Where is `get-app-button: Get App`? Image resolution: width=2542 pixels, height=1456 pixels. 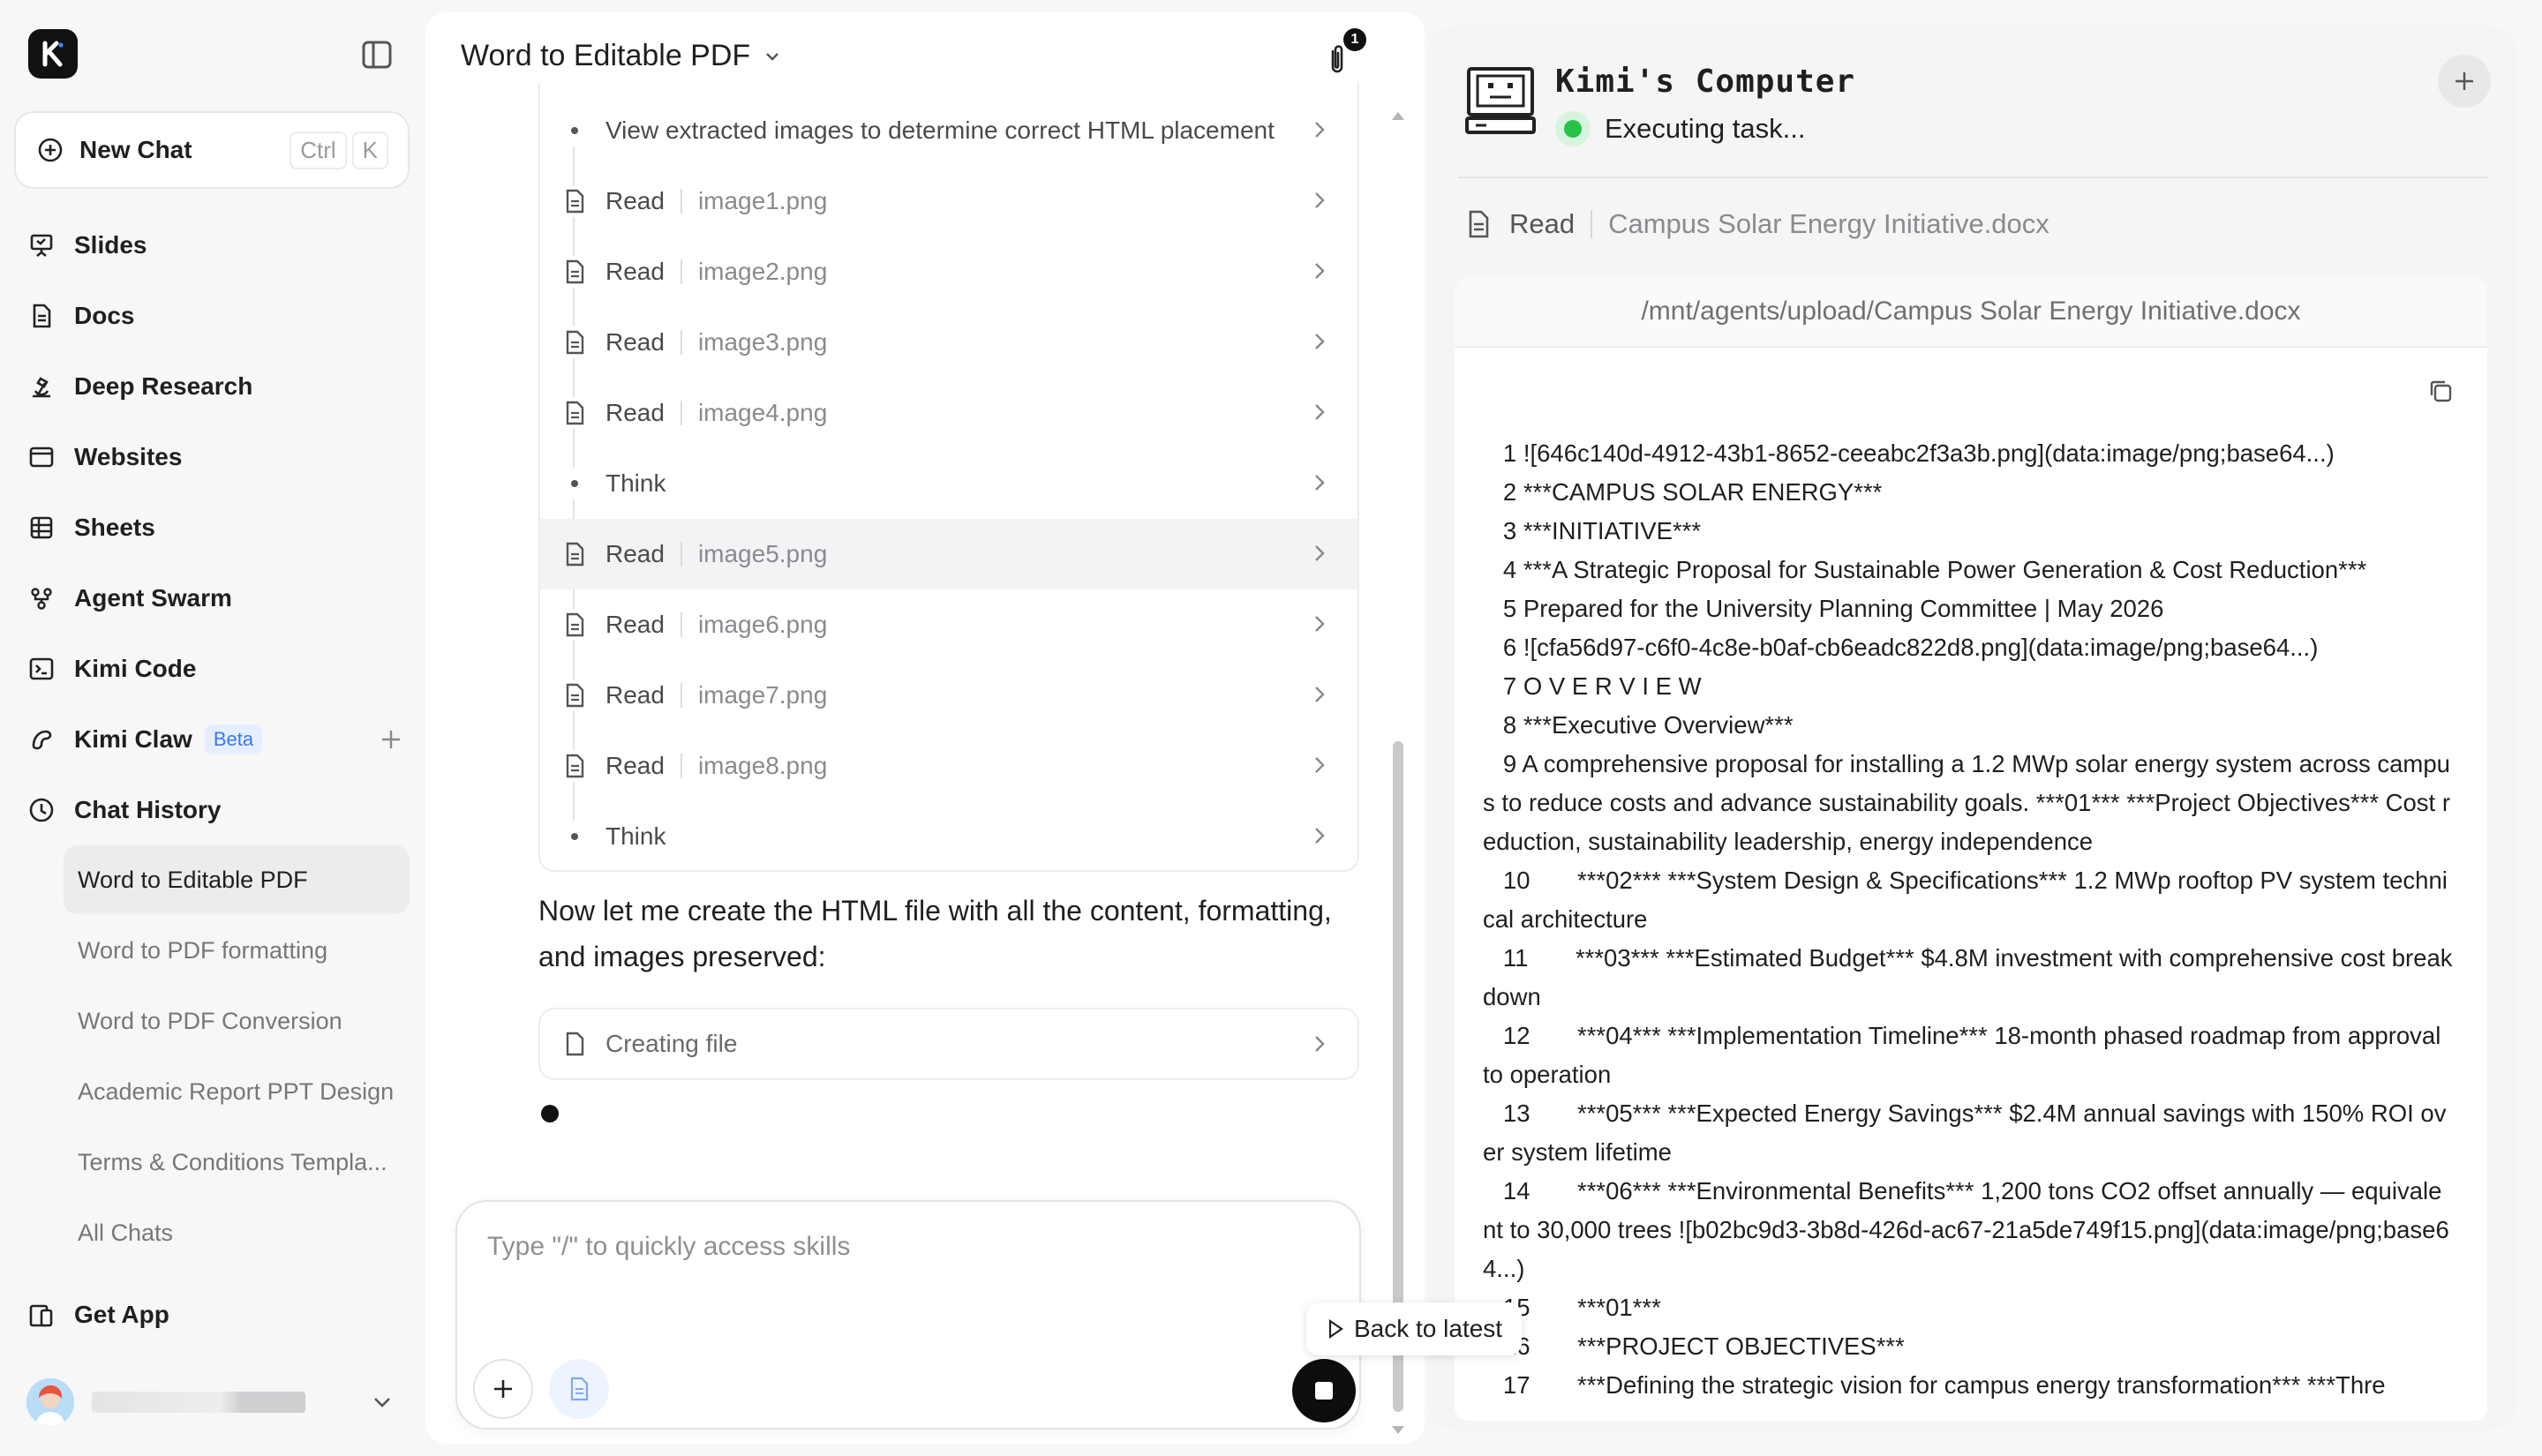 get-app-button: Get App is located at coordinates (220, 1314).